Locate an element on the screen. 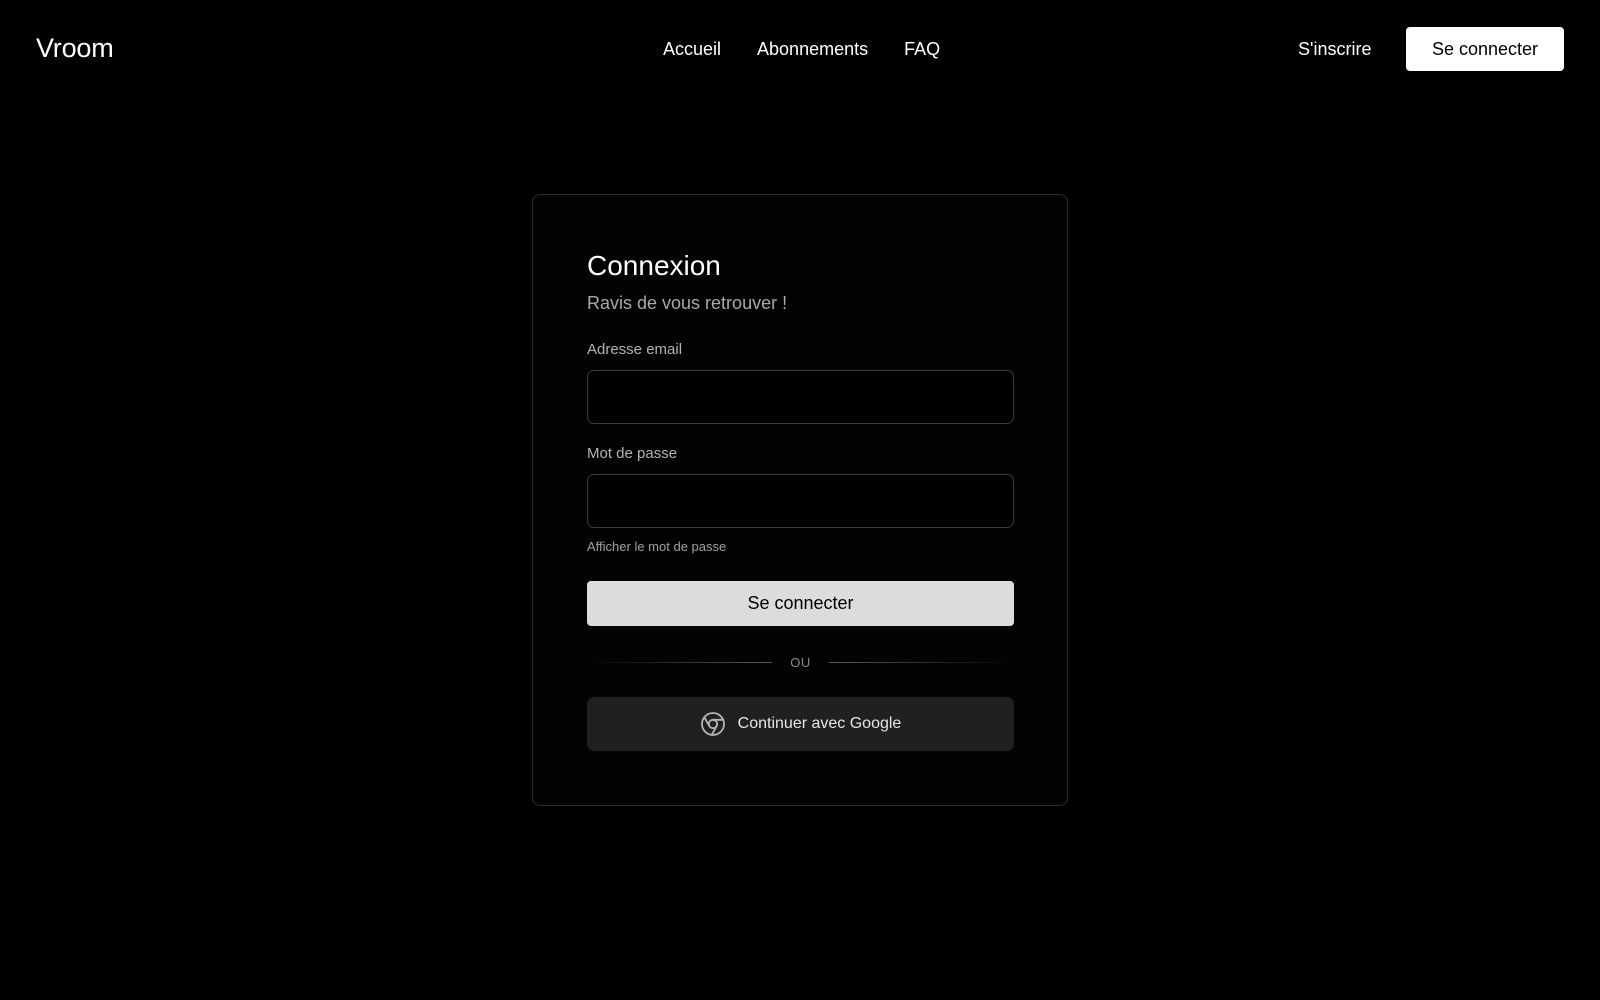 This screenshot has width=1600, height=1000. email-label: Adresse email is located at coordinates (635, 349).